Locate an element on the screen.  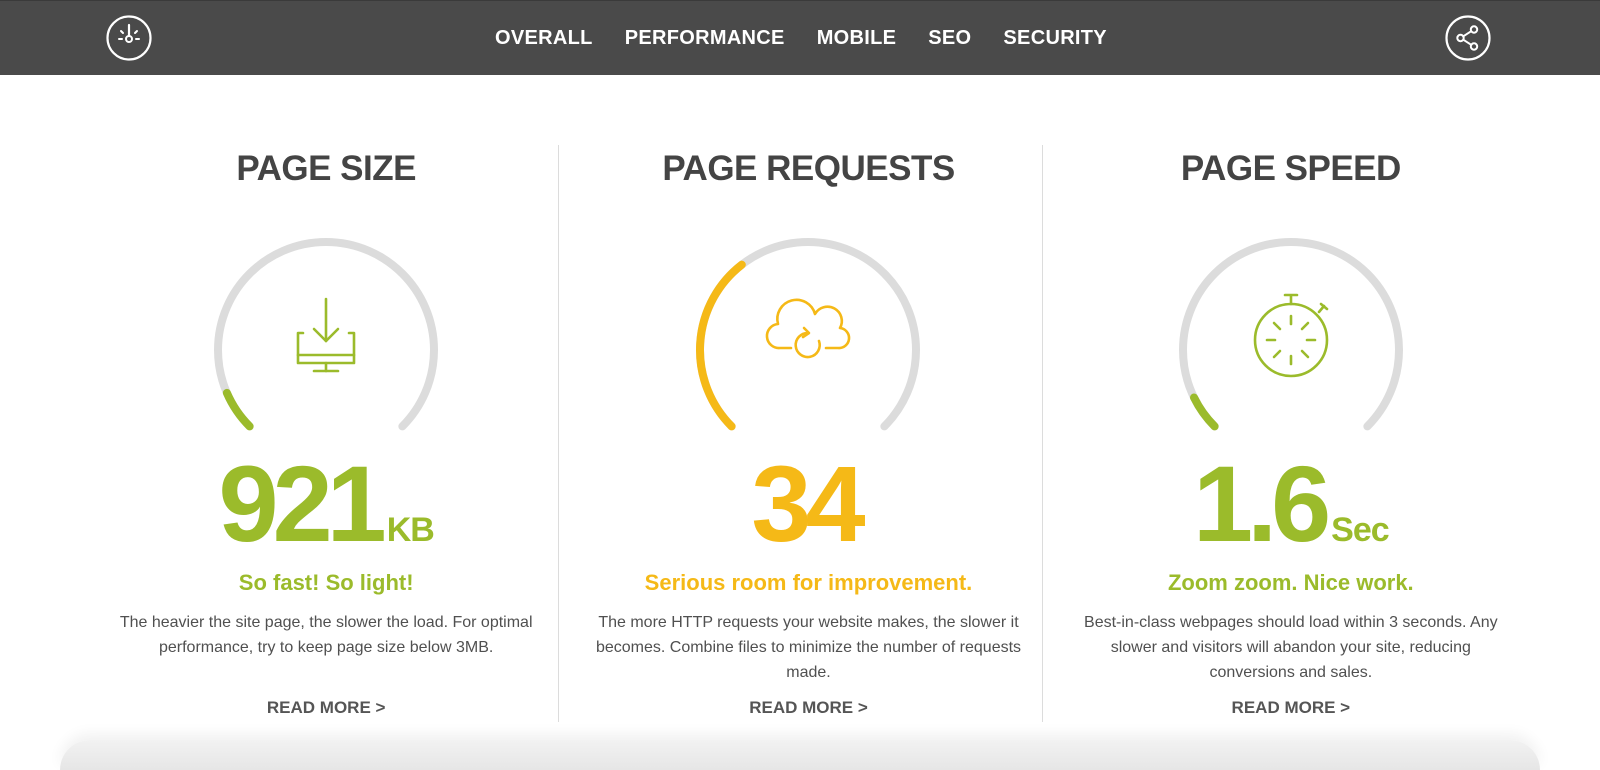
metric-tagline: So fast! So light! is located at coordinates (326, 582).